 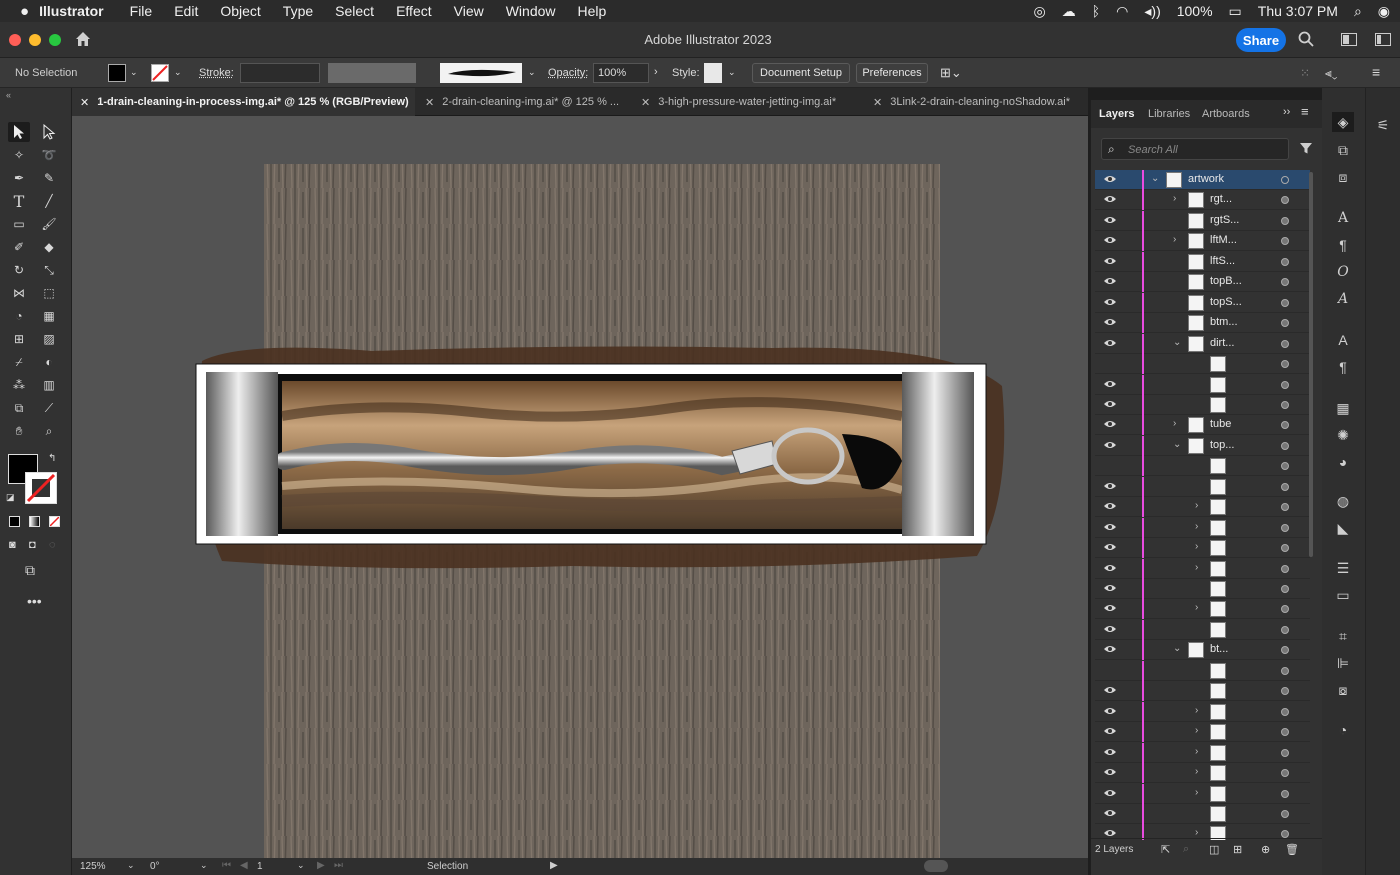 What do you see at coordinates (49, 362) in the screenshot?
I see `blend-tool-icon: ◐` at bounding box center [49, 362].